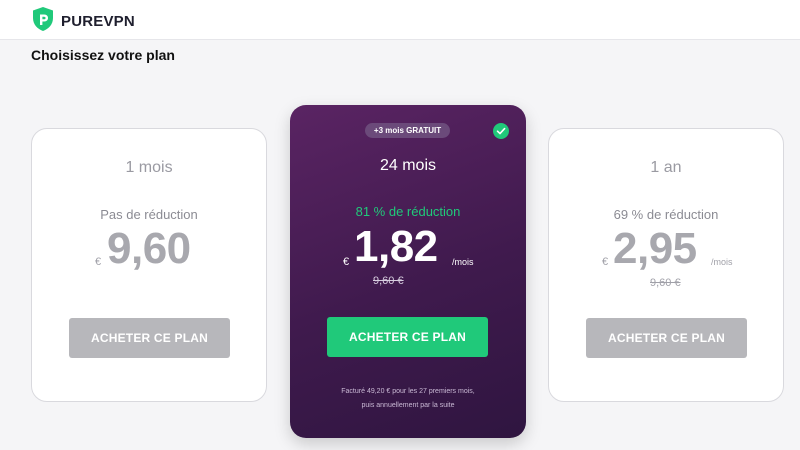  I want to click on billing-note-line: puis annuellement par la suite, so click(408, 405).